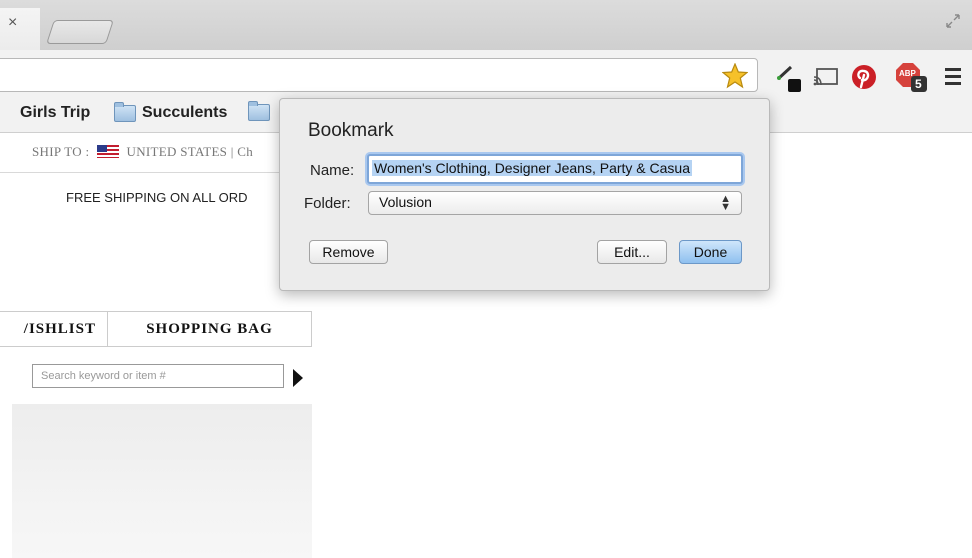 The width and height of the screenshot is (972, 558). I want to click on ship-to-line: SHIP TO : UNITED STATES | Ch, so click(142, 152).